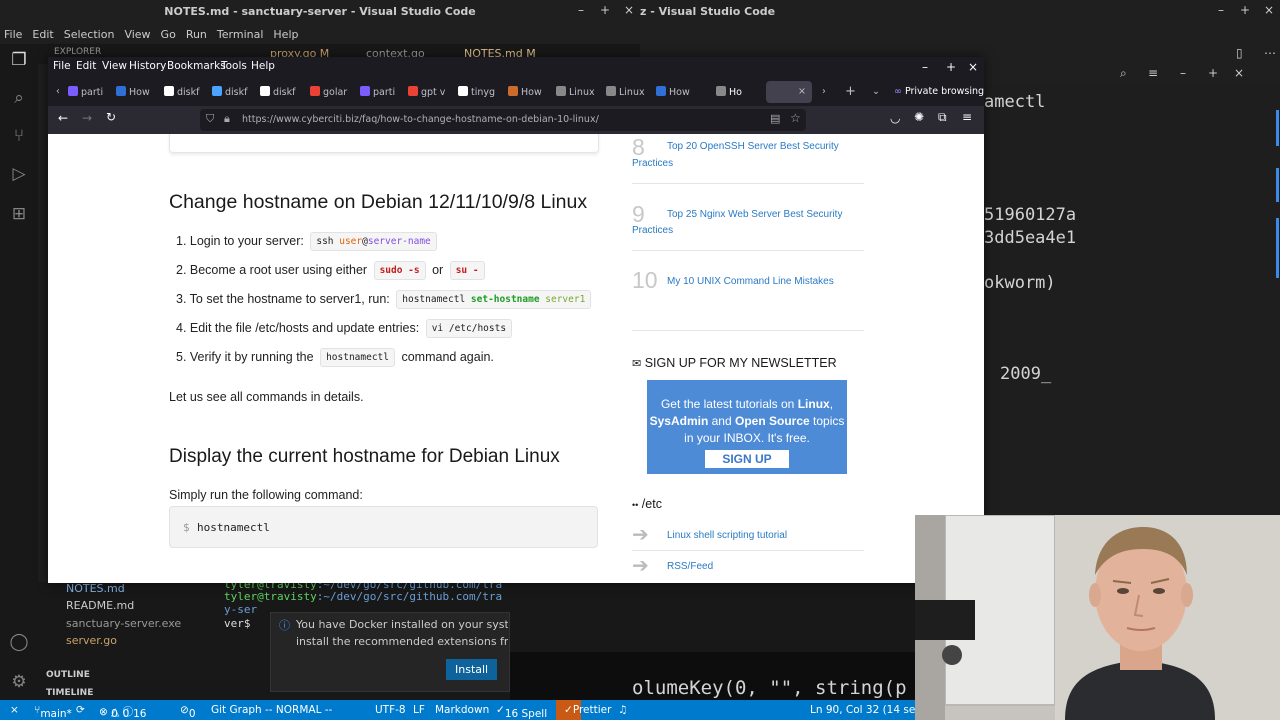 Image resolution: width=1280 pixels, height=720 pixels. I want to click on tab-scroll-right-icon: ›, so click(824, 92).